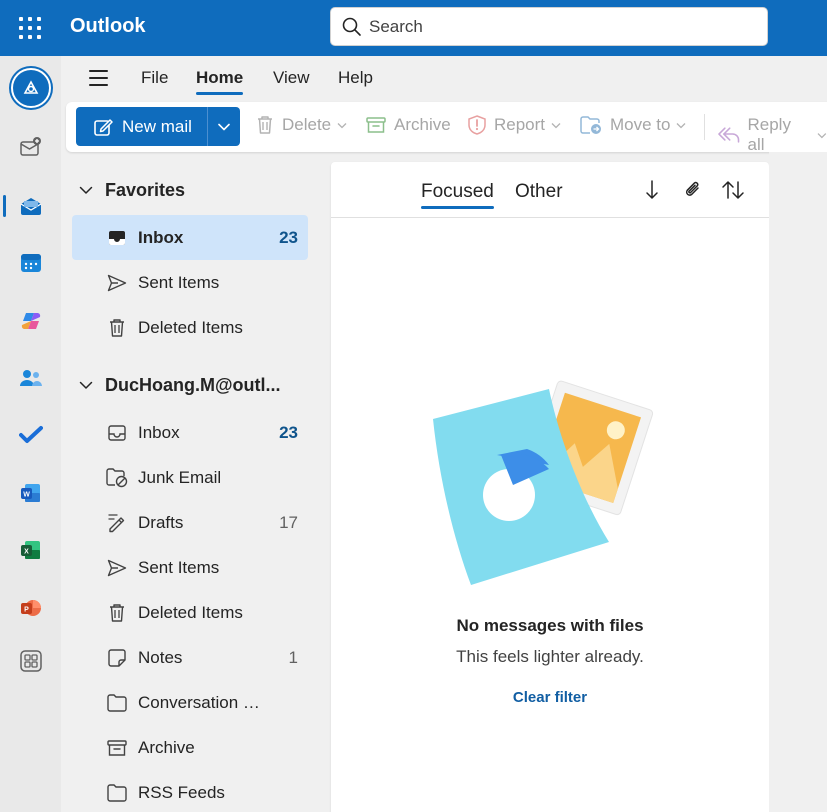 The width and height of the screenshot is (827, 812). What do you see at coordinates (160, 657) in the screenshot?
I see `folder-label: Notes` at bounding box center [160, 657].